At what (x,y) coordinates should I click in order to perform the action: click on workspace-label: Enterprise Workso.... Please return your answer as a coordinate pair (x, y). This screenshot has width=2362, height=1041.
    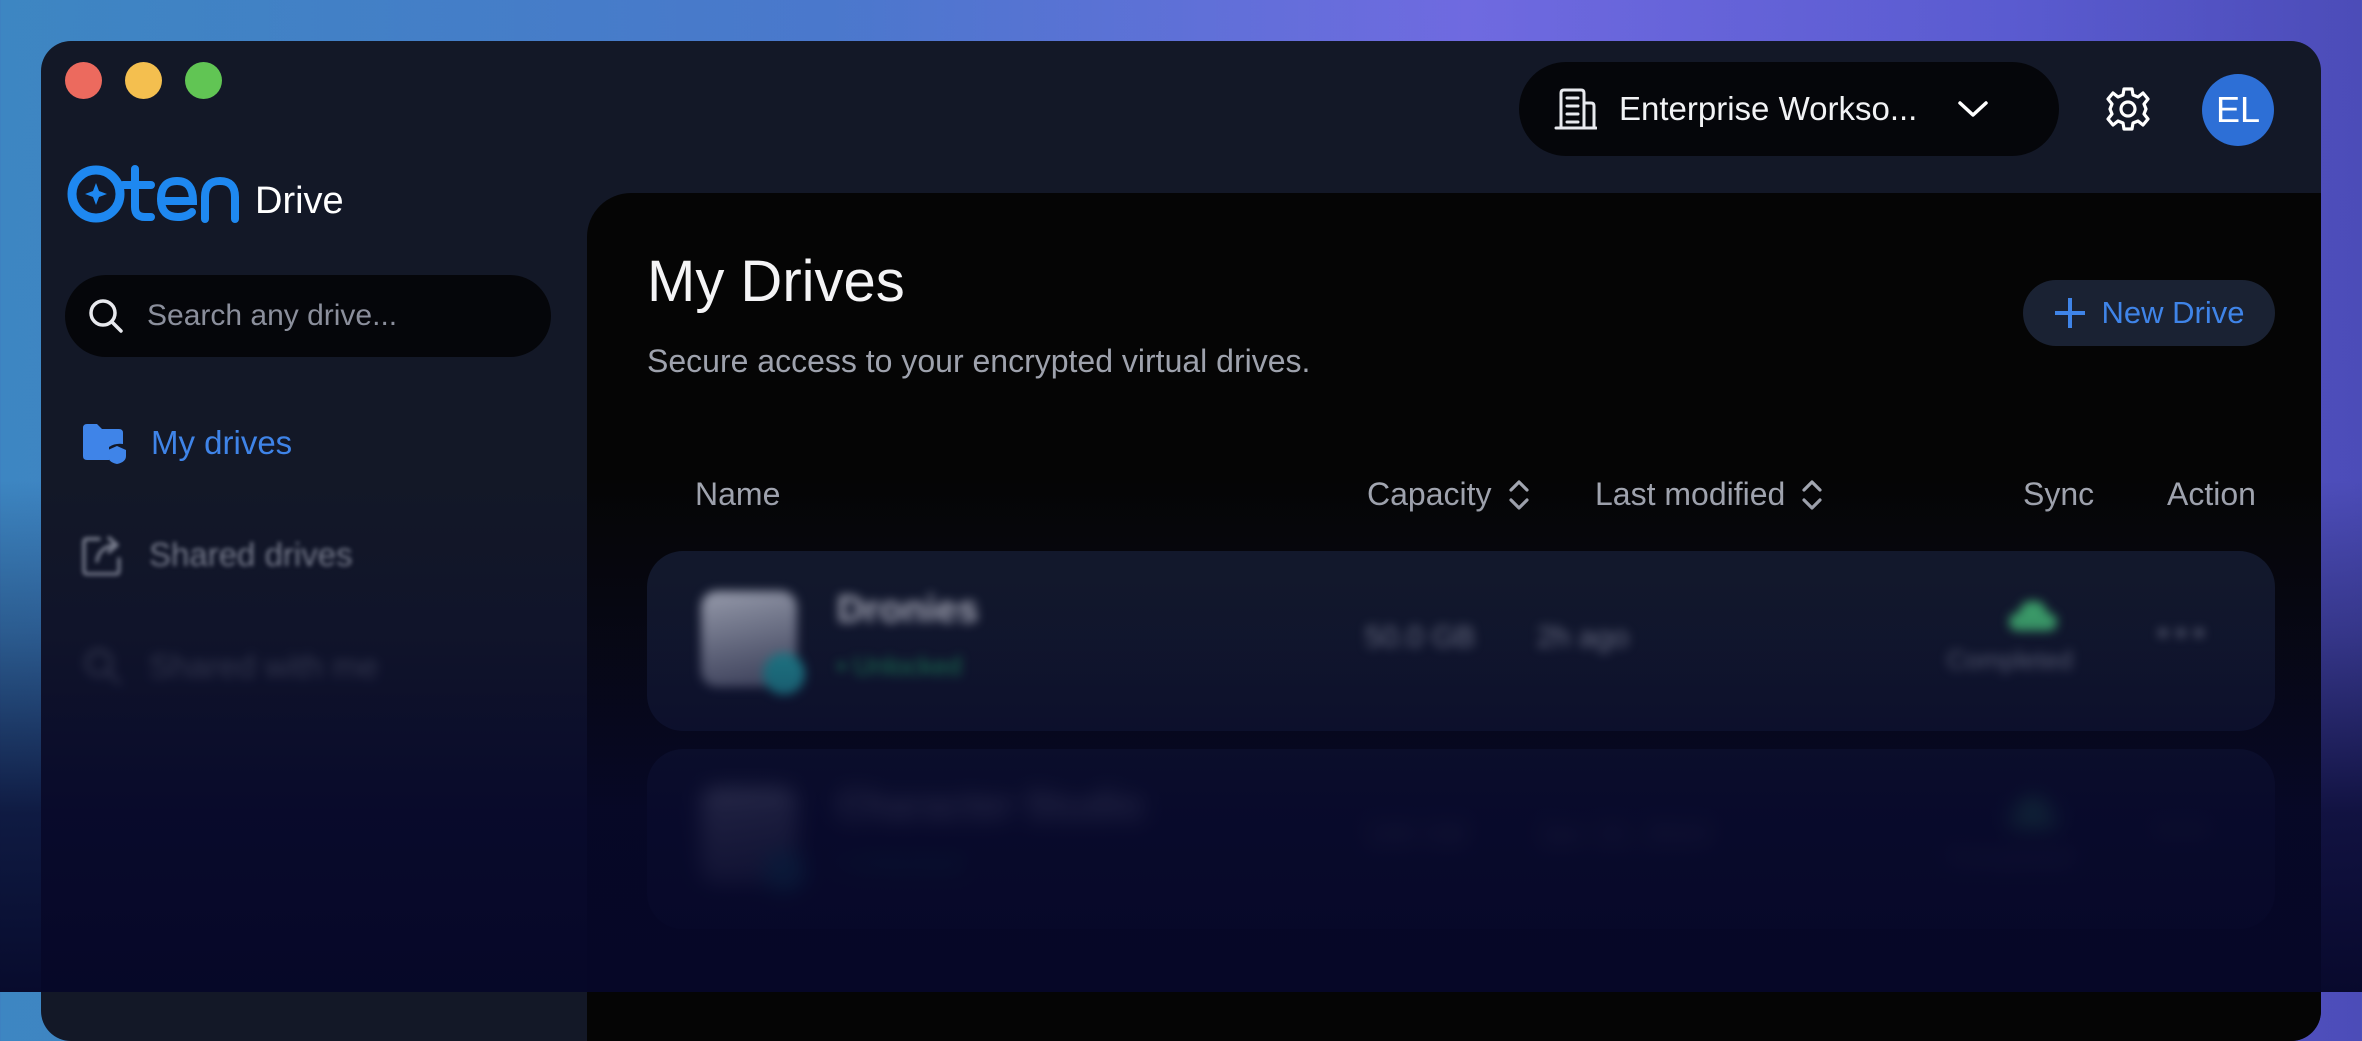
    Looking at the image, I should click on (1768, 108).